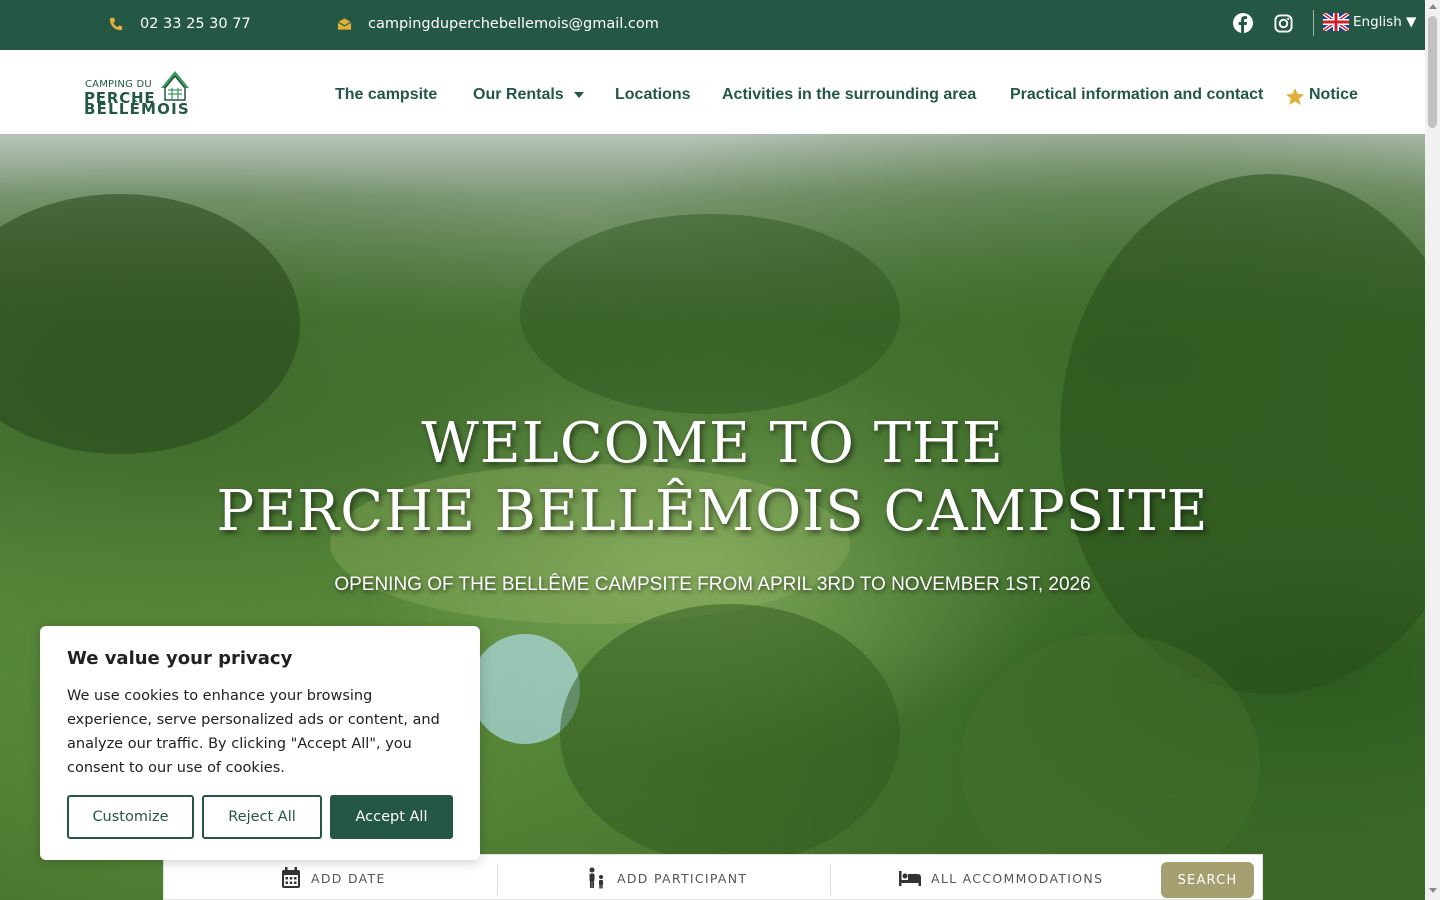 The height and width of the screenshot is (900, 1440). What do you see at coordinates (1433, 890) in the screenshot?
I see `scroll-down-arrow-icon` at bounding box center [1433, 890].